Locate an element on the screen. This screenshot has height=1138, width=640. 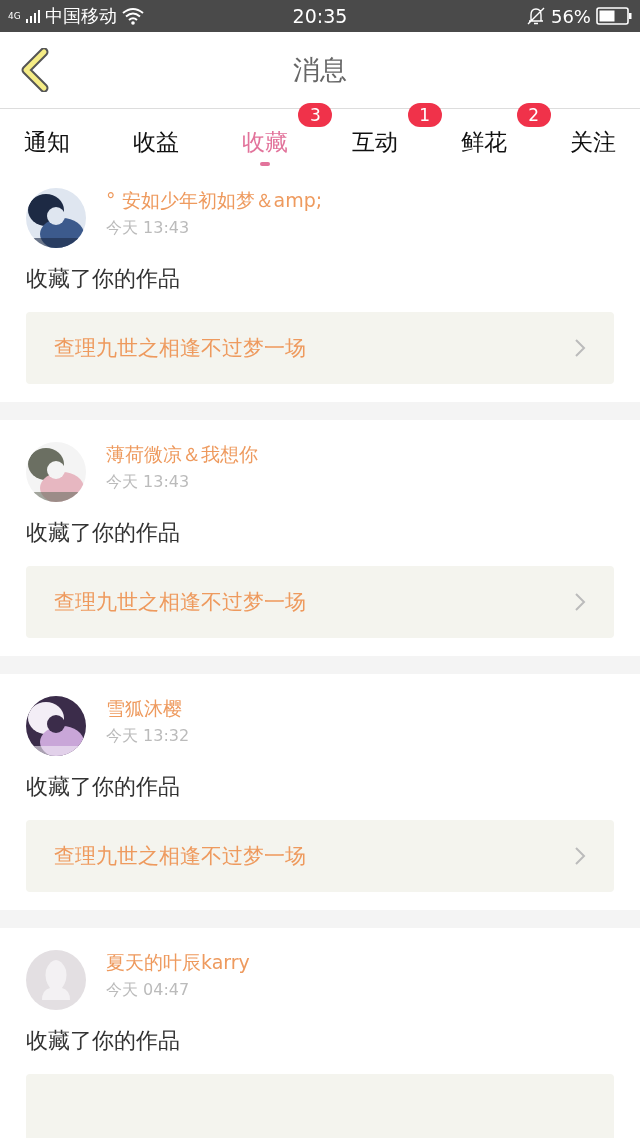
user-name: 薄荷微凉＆我想你 is located at coordinates (182, 455).